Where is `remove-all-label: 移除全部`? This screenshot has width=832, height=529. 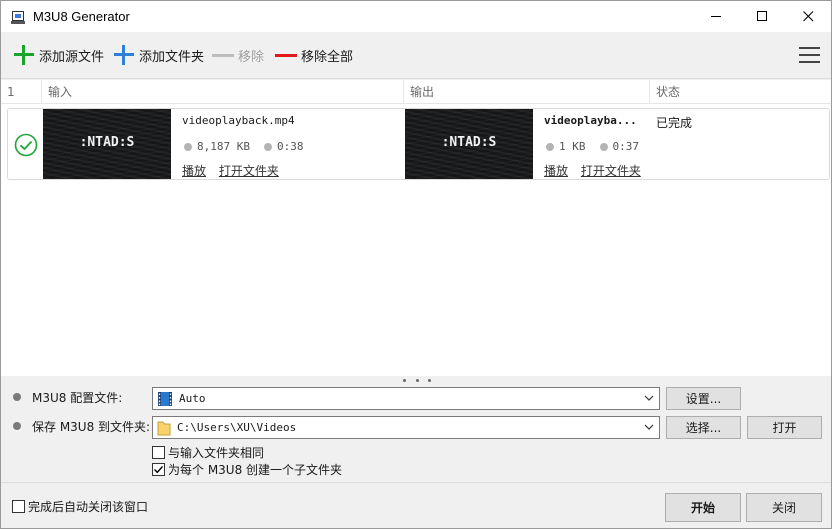 remove-all-label: 移除全部 is located at coordinates (327, 57).